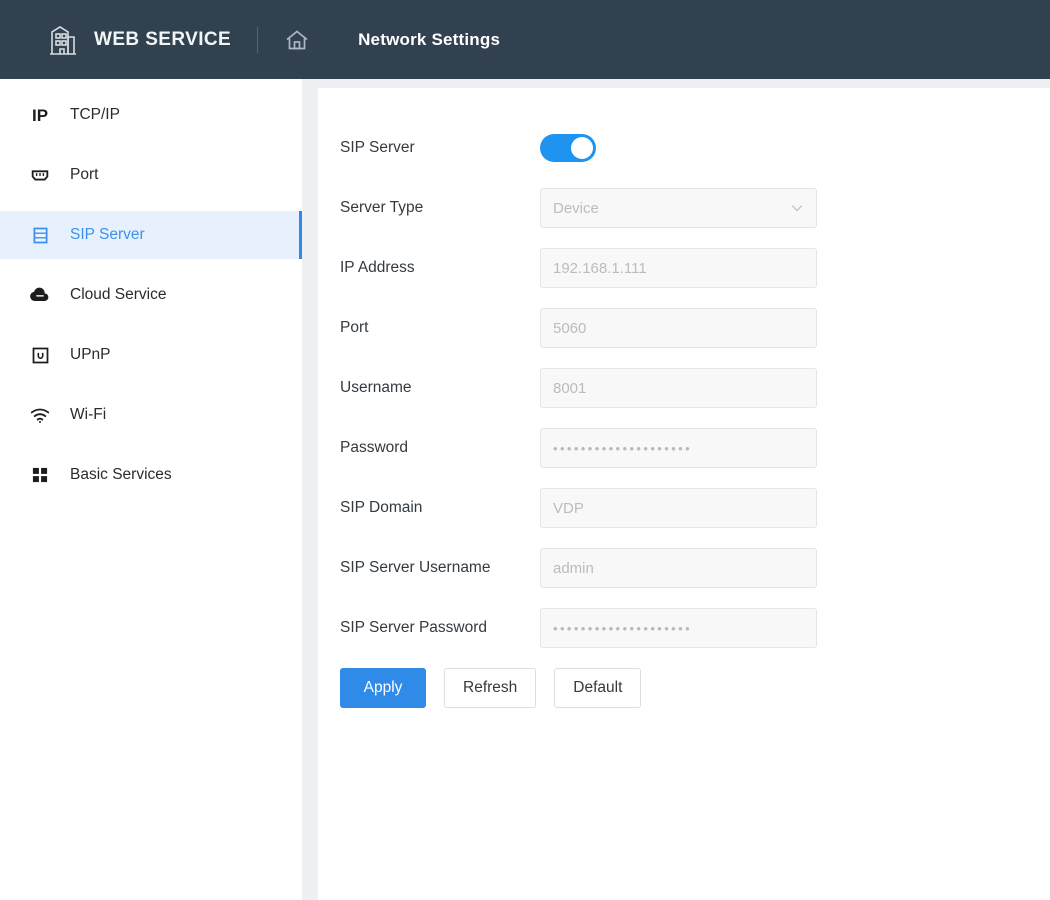 The width and height of the screenshot is (1050, 900). I want to click on app-header: WEB SERVICE Network Settings, so click(525, 39).